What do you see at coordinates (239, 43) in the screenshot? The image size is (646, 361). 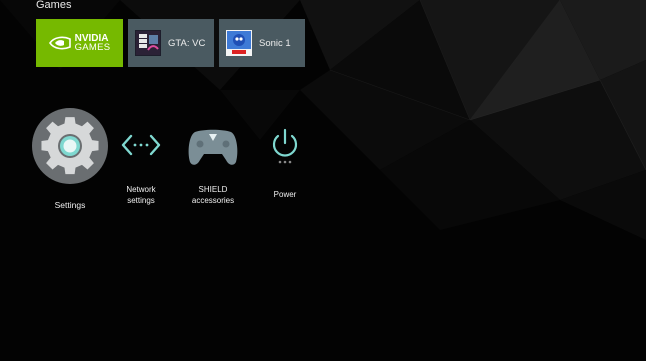 I see `sonic-cover-icon` at bounding box center [239, 43].